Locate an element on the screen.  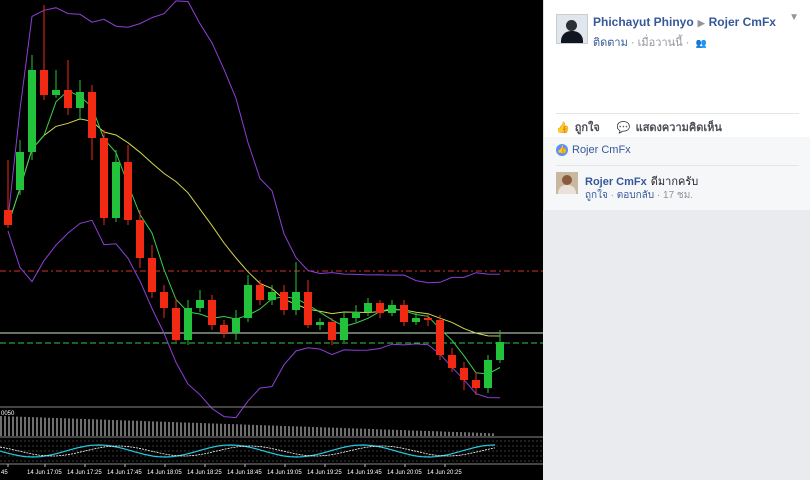
post-actions: 👍 ถูกใจ 💬 แสดงความคิดเห็น is located at coordinates (646, 127).